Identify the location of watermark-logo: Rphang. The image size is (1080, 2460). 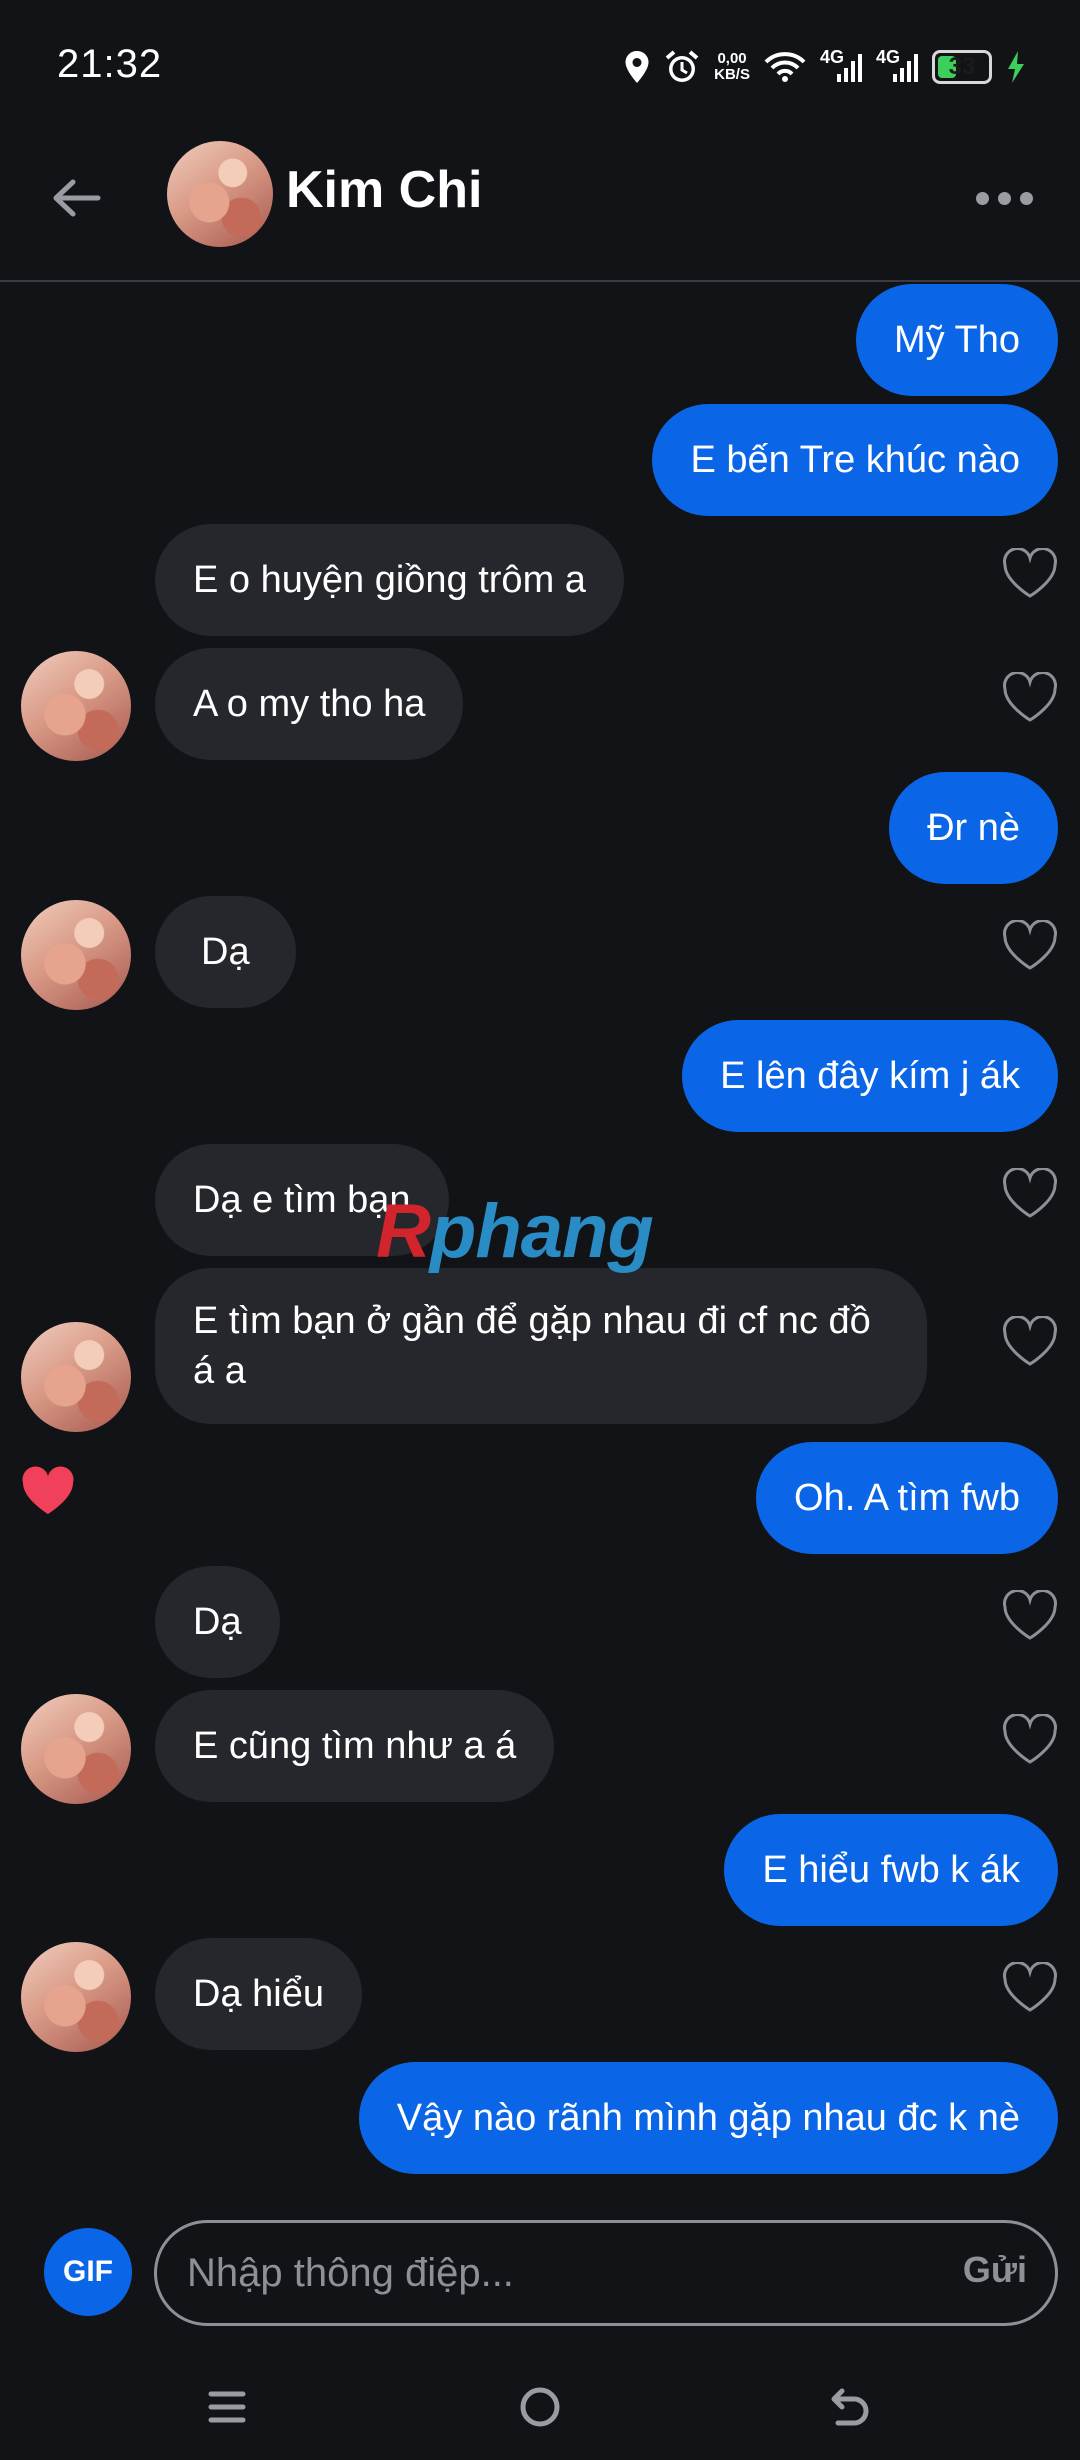
(515, 1231).